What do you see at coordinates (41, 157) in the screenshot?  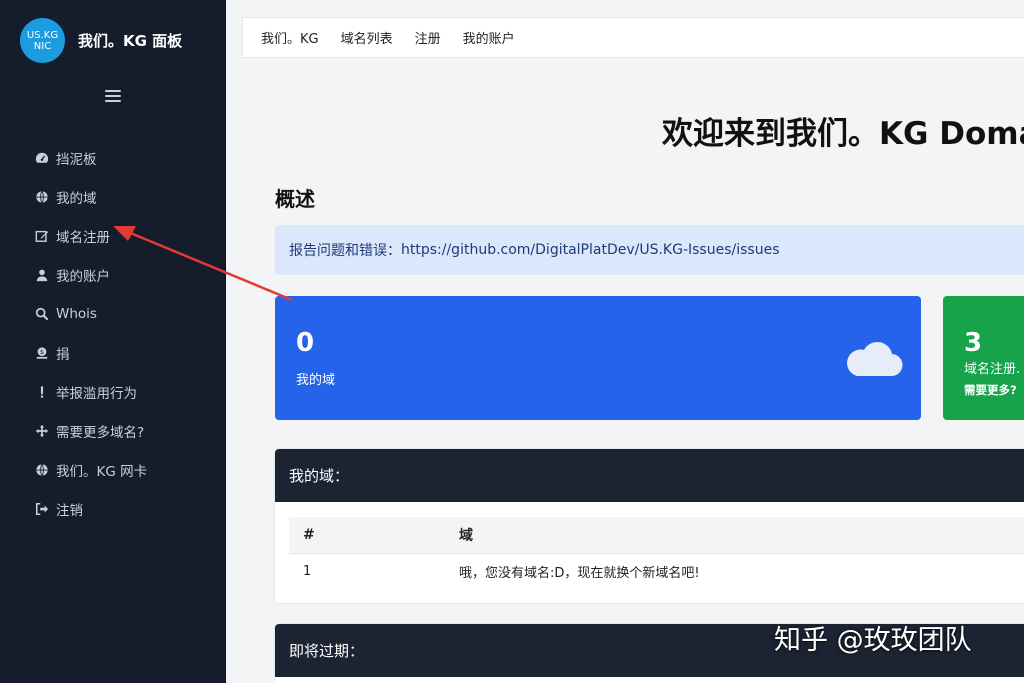 I see `dashboard-icon` at bounding box center [41, 157].